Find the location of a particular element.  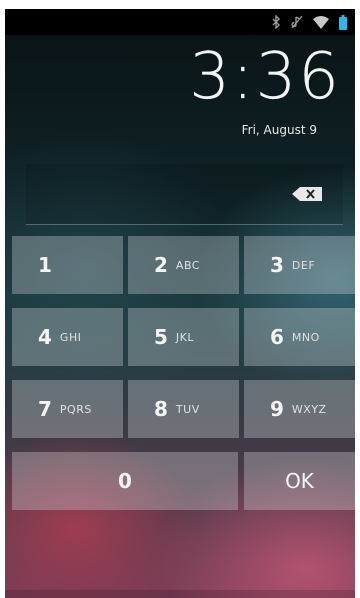

key-7: 7 PQRS is located at coordinates (67, 409).